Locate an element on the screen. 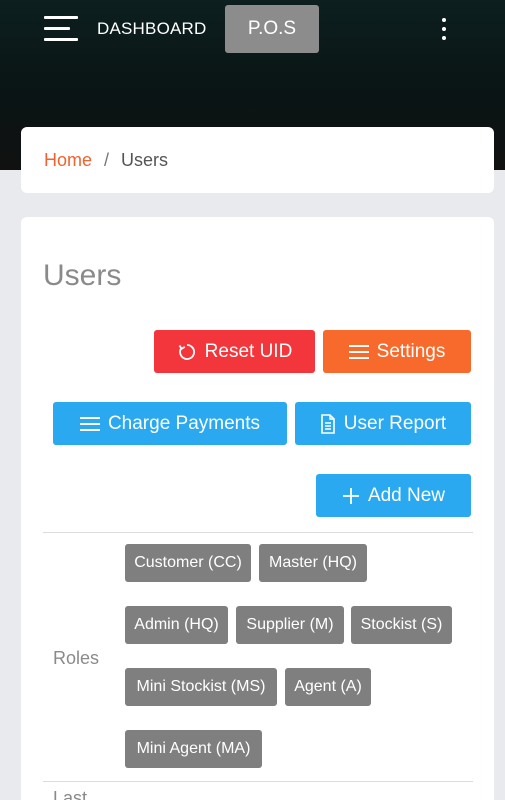  kebab-icon is located at coordinates (444, 29).